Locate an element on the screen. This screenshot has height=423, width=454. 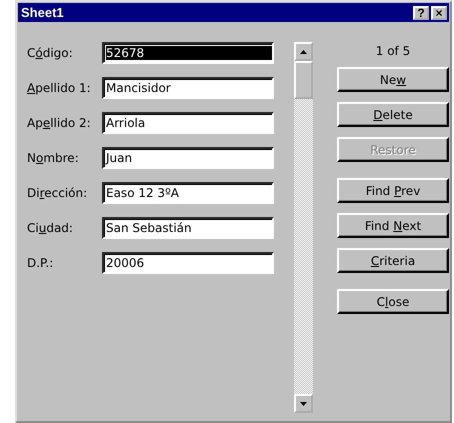
field-label: Ciudad: is located at coordinates (50, 228).